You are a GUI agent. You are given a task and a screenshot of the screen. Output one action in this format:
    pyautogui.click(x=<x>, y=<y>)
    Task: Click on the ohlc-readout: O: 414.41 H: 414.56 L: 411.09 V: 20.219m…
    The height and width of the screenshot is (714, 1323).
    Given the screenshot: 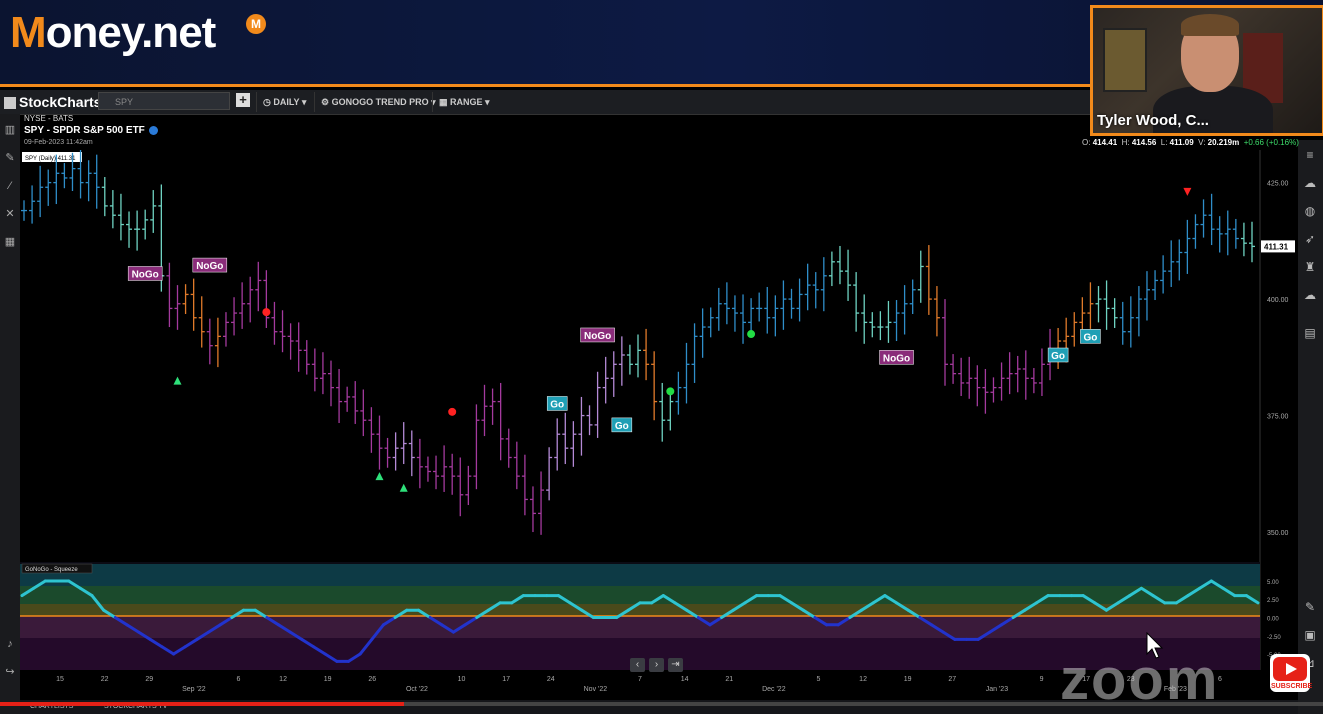 What is the action you would take?
    pyautogui.click(x=1190, y=142)
    